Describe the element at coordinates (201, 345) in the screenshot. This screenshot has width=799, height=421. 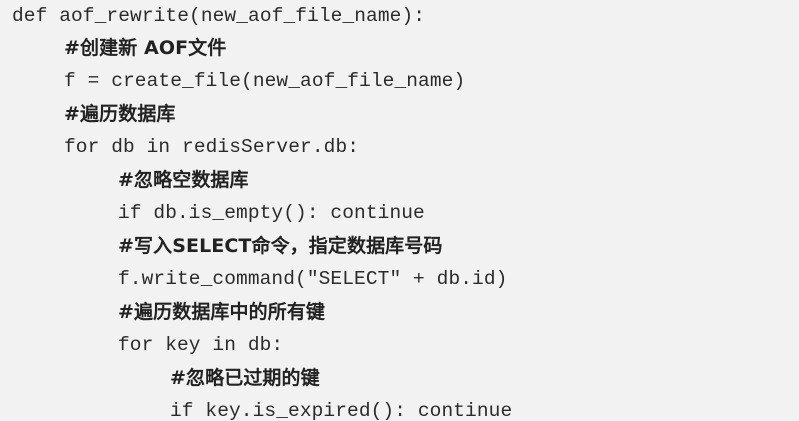
I see `code-line-for-key: for key in db:` at that location.